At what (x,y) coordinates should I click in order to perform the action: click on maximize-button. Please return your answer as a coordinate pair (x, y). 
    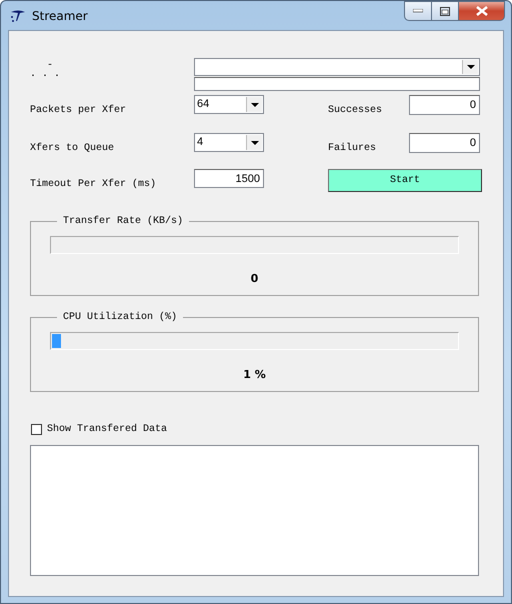
    Looking at the image, I should click on (445, 11).